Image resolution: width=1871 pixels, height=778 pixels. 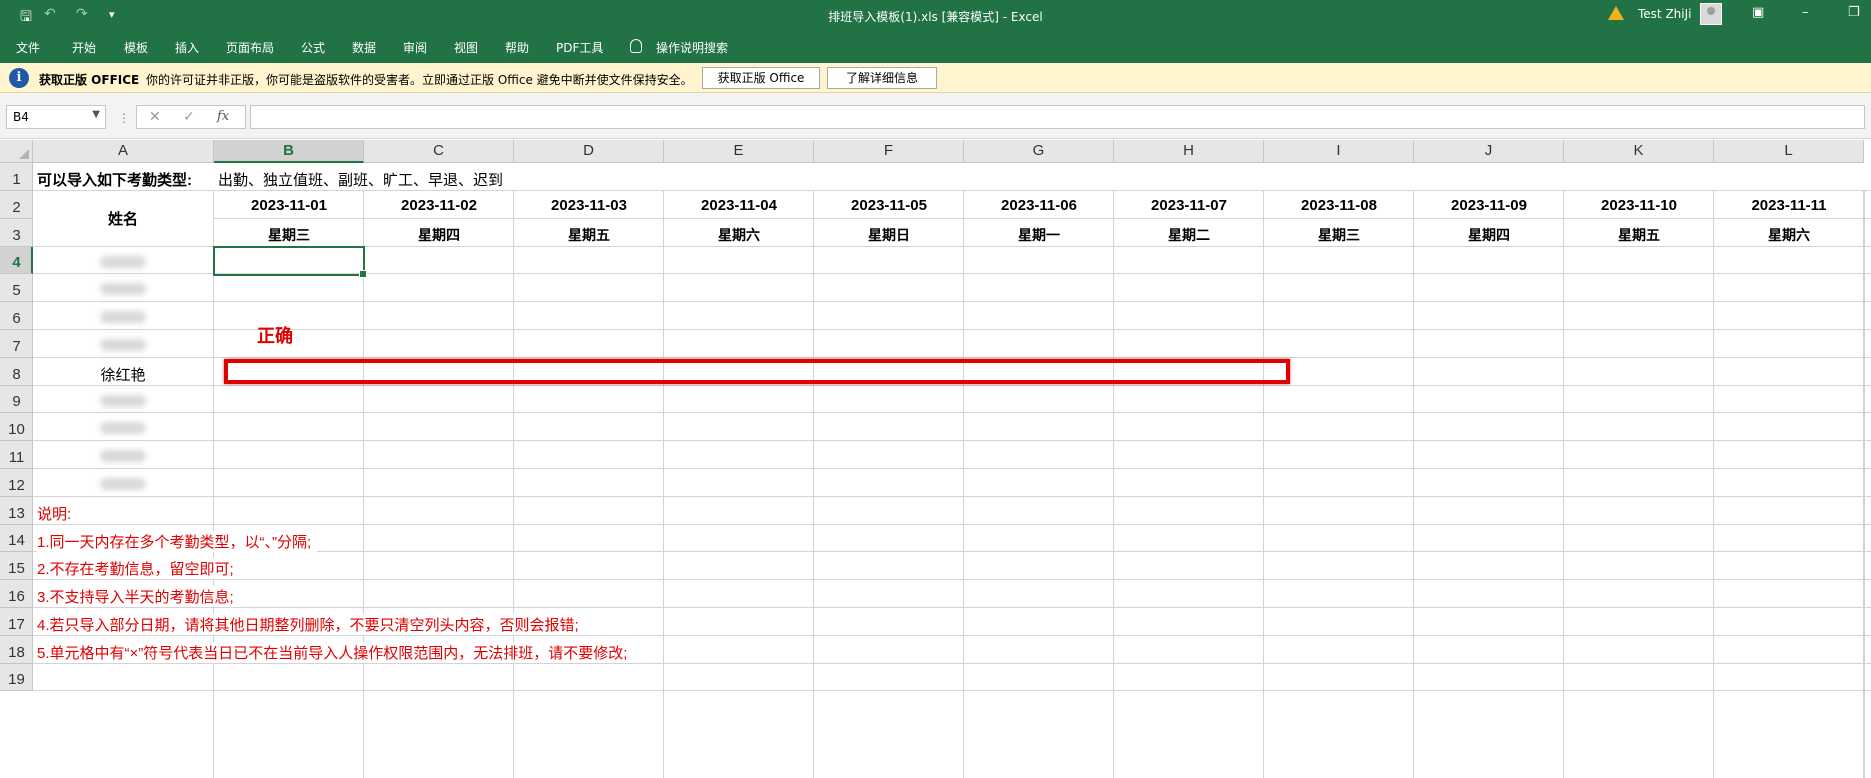 What do you see at coordinates (1189, 235) in the screenshot?
I see `weekday-header: 星期二` at bounding box center [1189, 235].